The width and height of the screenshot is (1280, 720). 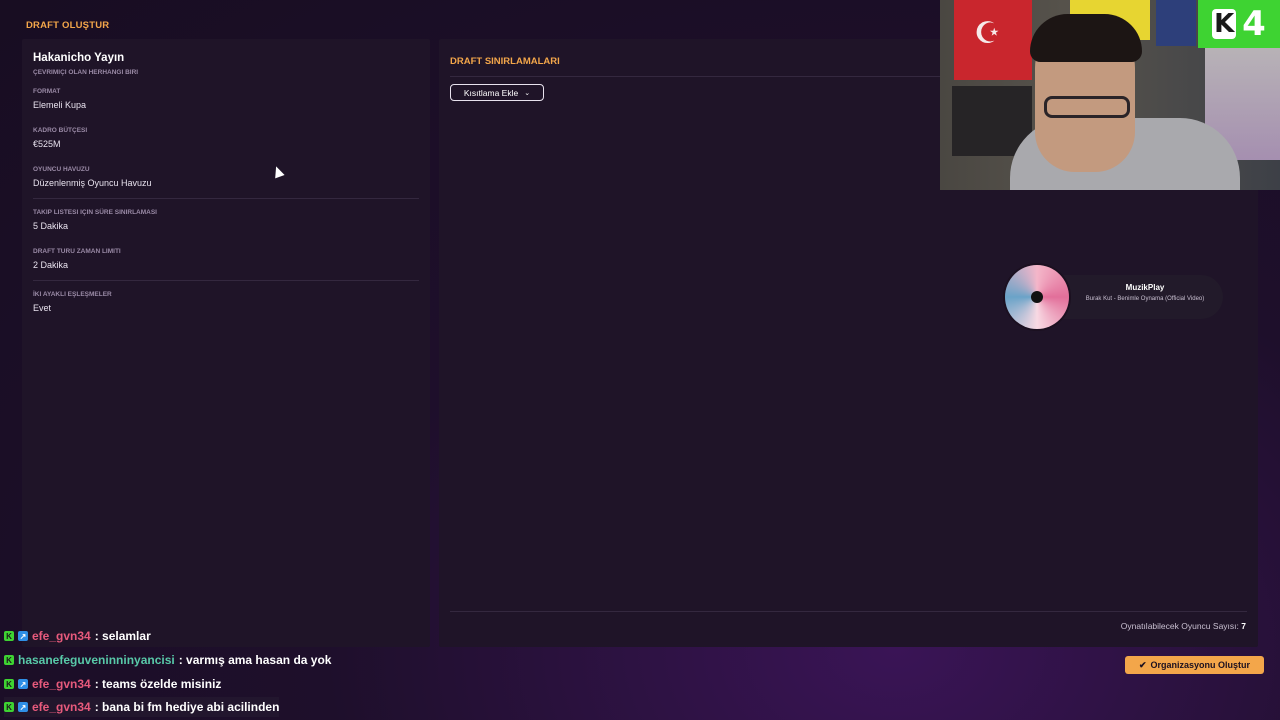 I want to click on player-count-label: Oynatılabilecek Oyuncu Sayısı:, so click(x=1179, y=626).